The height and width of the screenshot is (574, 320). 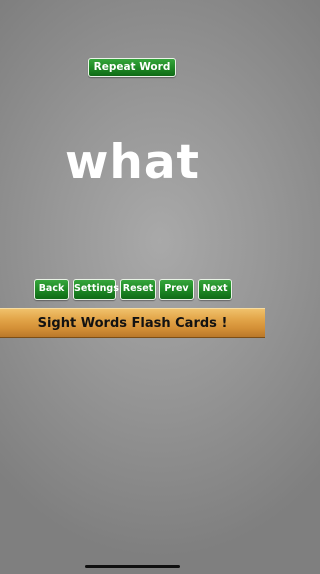 What do you see at coordinates (96, 289) in the screenshot?
I see `settings-button: Settings` at bounding box center [96, 289].